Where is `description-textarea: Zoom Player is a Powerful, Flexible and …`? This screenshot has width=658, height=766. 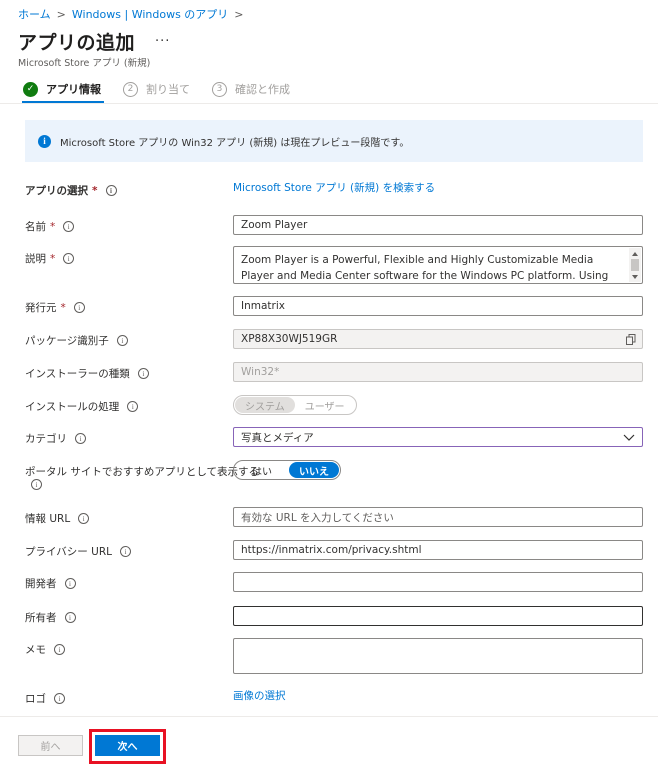
description-textarea: Zoom Player is a Powerful, Flexible and … is located at coordinates (438, 265).